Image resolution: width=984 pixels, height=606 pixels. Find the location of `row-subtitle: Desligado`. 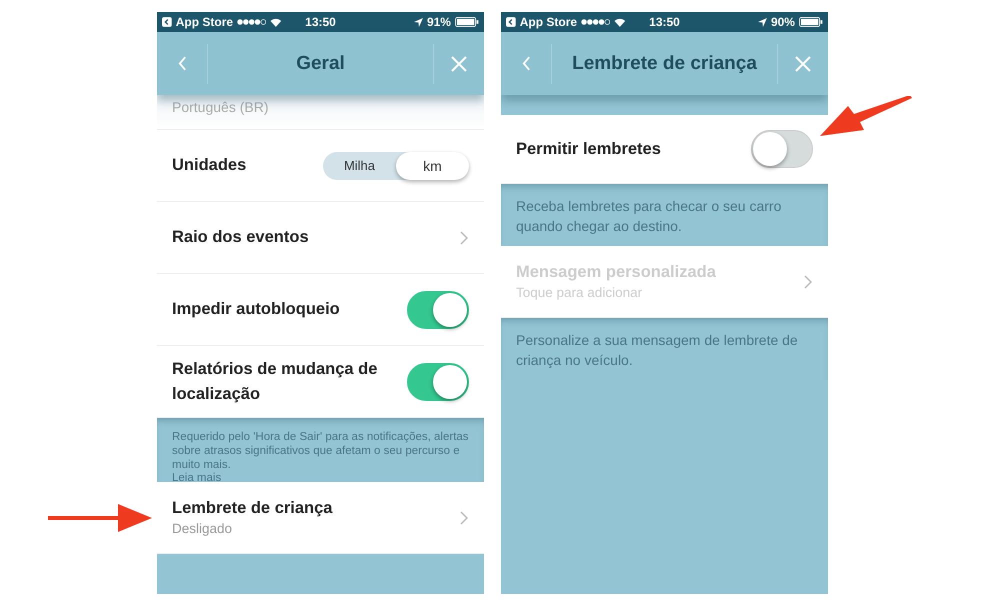

row-subtitle: Desligado is located at coordinates (203, 528).